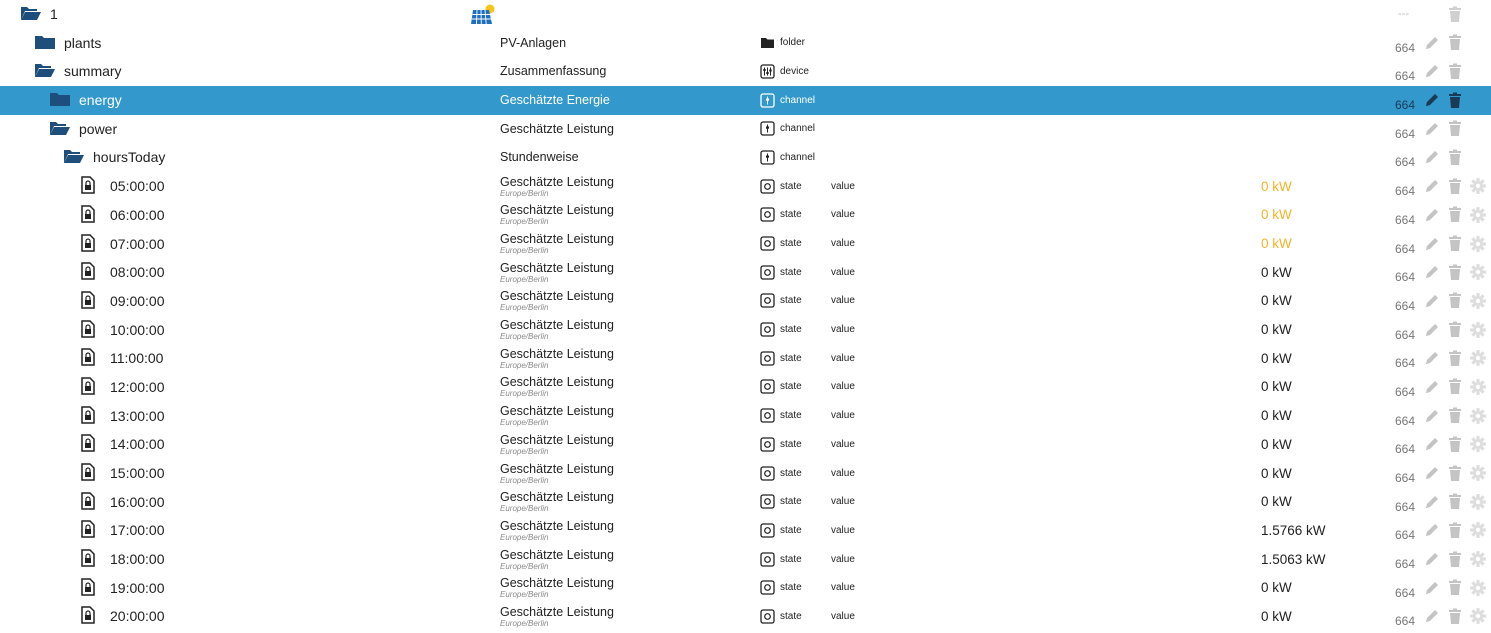 Image resolution: width=1491 pixels, height=633 pixels. What do you see at coordinates (122, 272) in the screenshot?
I see `object-name-cell: 08:00:00` at bounding box center [122, 272].